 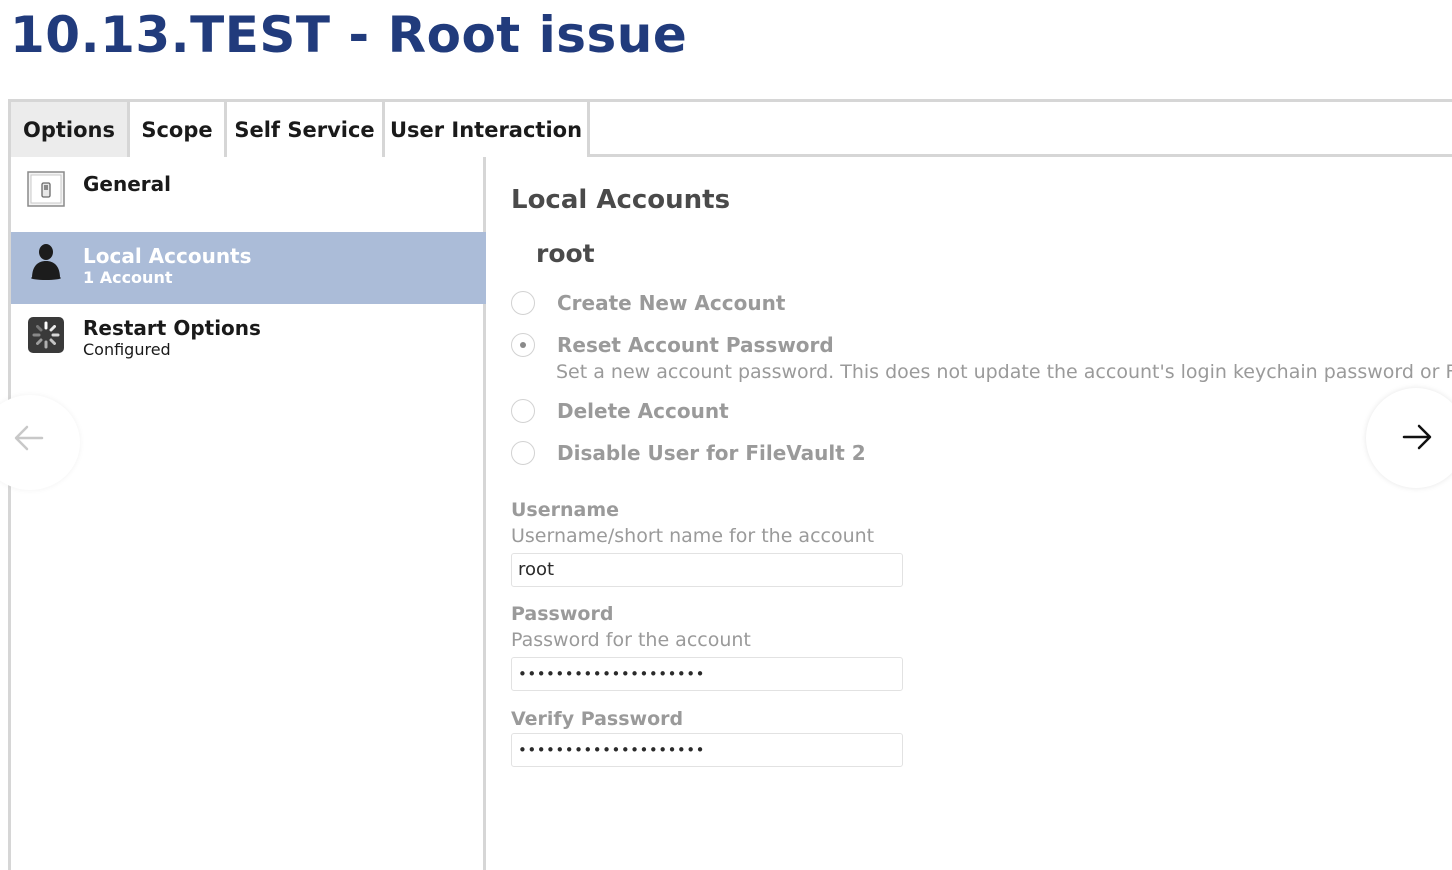 I want to click on sidebar-item-sublabel: 1 Account, so click(x=128, y=277).